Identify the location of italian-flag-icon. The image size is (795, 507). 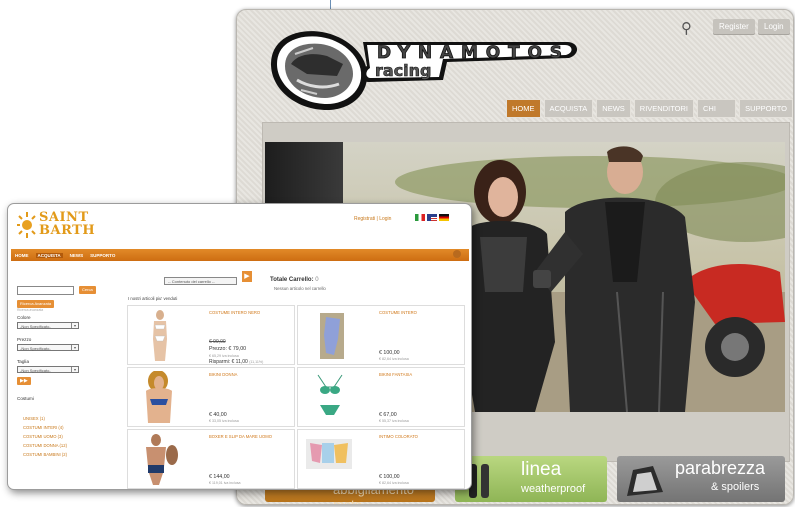
(420, 217).